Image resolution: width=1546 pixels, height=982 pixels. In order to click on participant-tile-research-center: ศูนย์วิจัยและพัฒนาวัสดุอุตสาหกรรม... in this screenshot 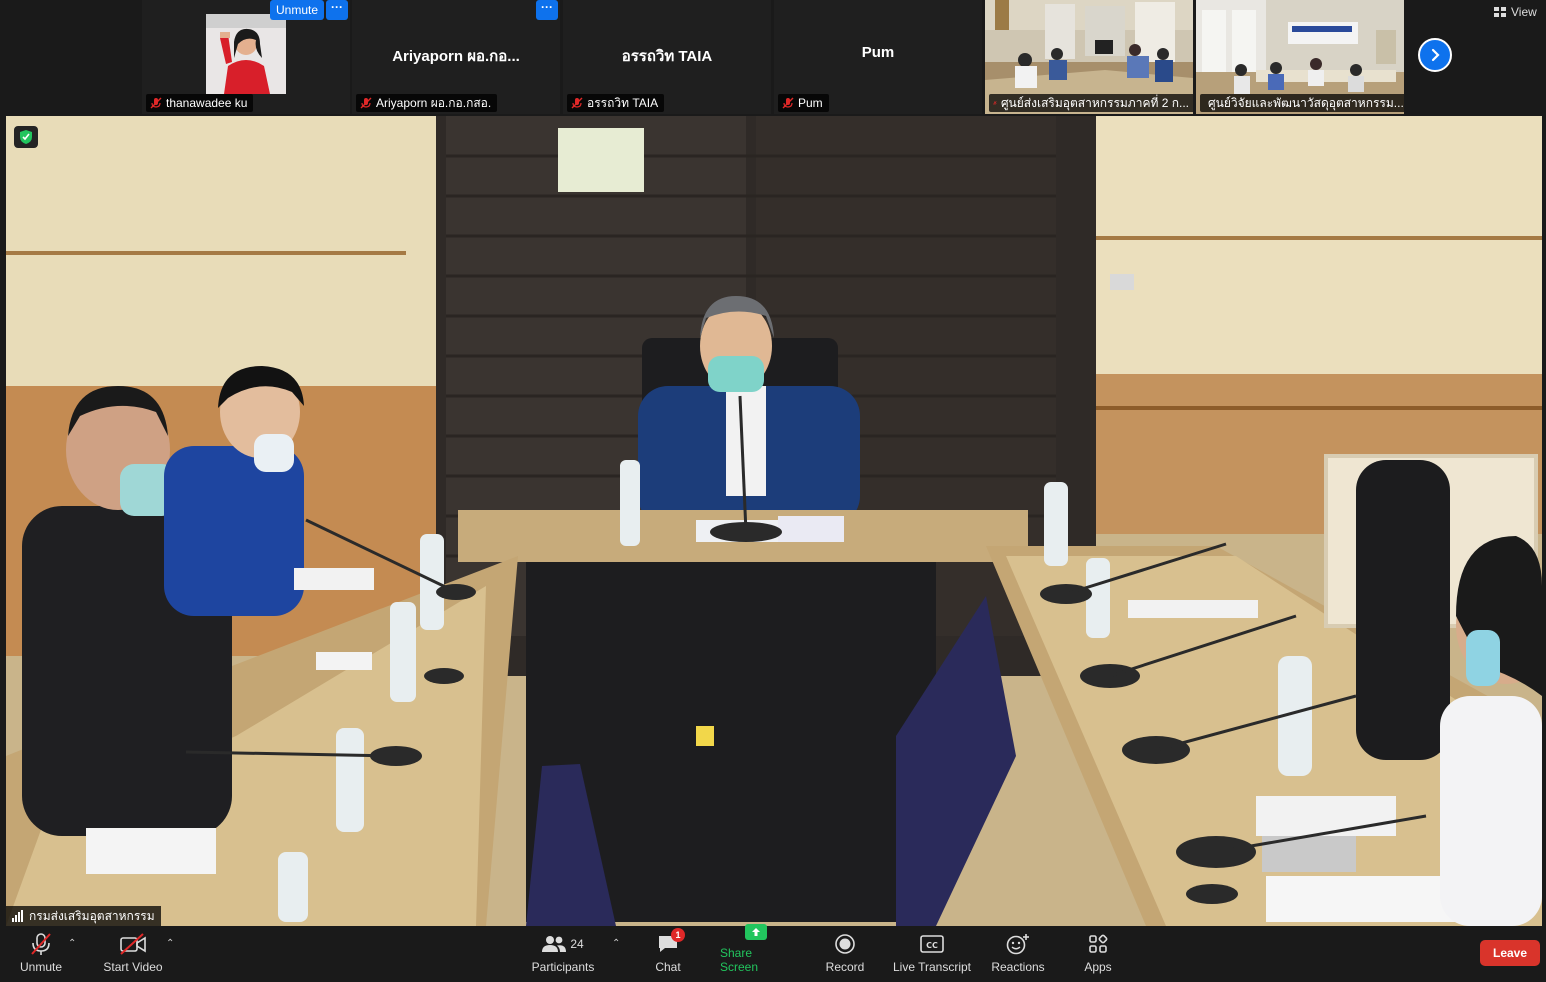, I will do `click(1300, 57)`.